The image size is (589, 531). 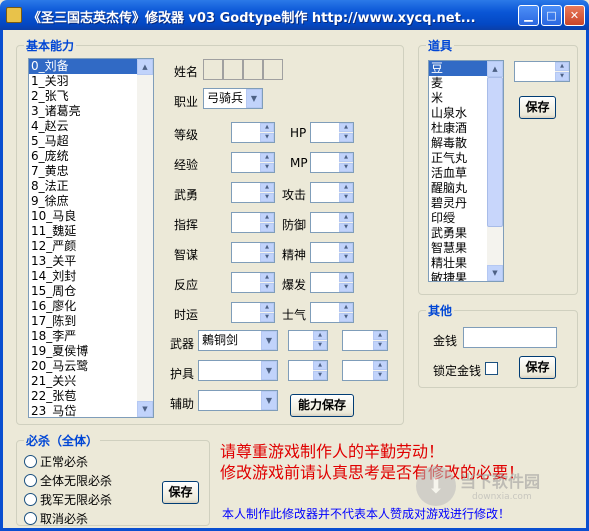 I want to click on character-list-item: 20_马云鹭, so click(x=91, y=366).